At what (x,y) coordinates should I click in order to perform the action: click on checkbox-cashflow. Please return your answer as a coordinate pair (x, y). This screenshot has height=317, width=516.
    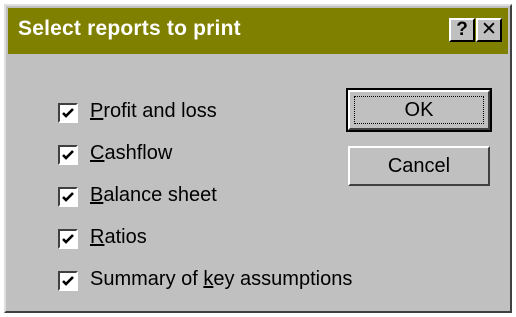
    Looking at the image, I should click on (68, 155).